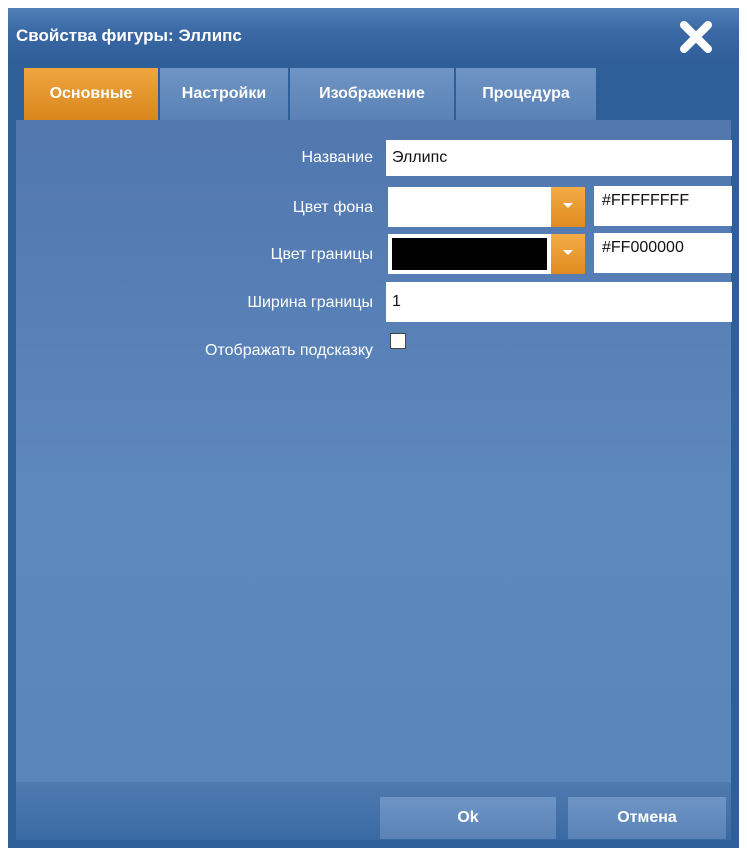 This screenshot has width=747, height=856. I want to click on tab-settings: Настройки, so click(224, 94).